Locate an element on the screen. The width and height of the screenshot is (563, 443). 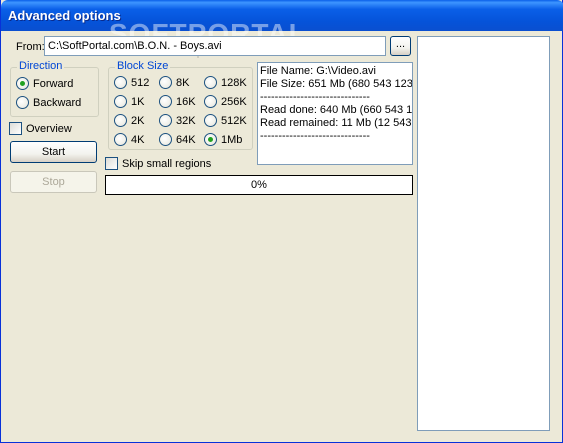
block-size-label: 512 is located at coordinates (140, 82).